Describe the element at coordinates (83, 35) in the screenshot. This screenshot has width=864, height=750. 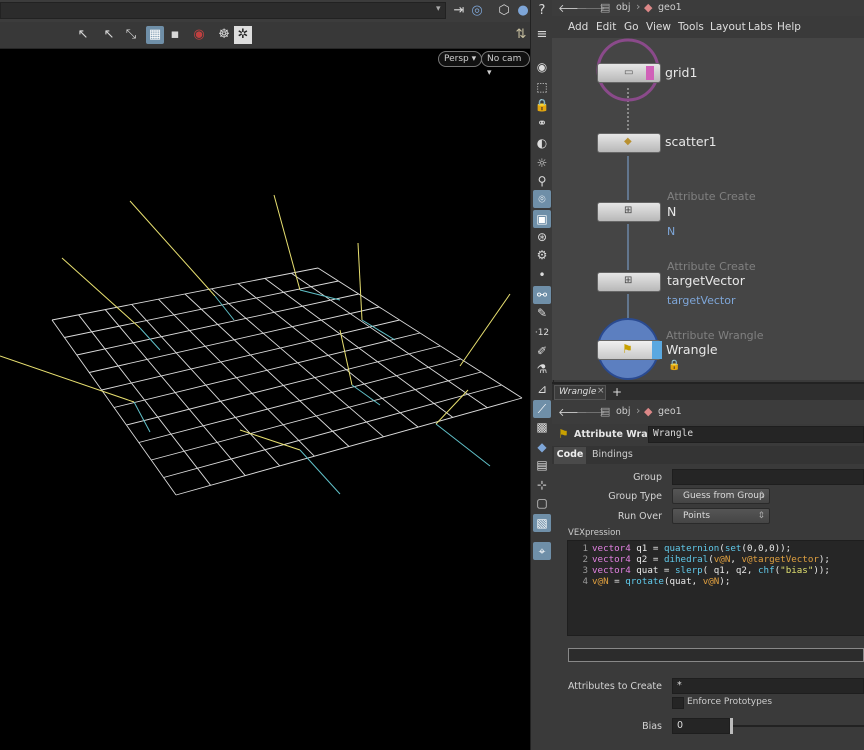
I see `select-tool-icon: ↖` at that location.